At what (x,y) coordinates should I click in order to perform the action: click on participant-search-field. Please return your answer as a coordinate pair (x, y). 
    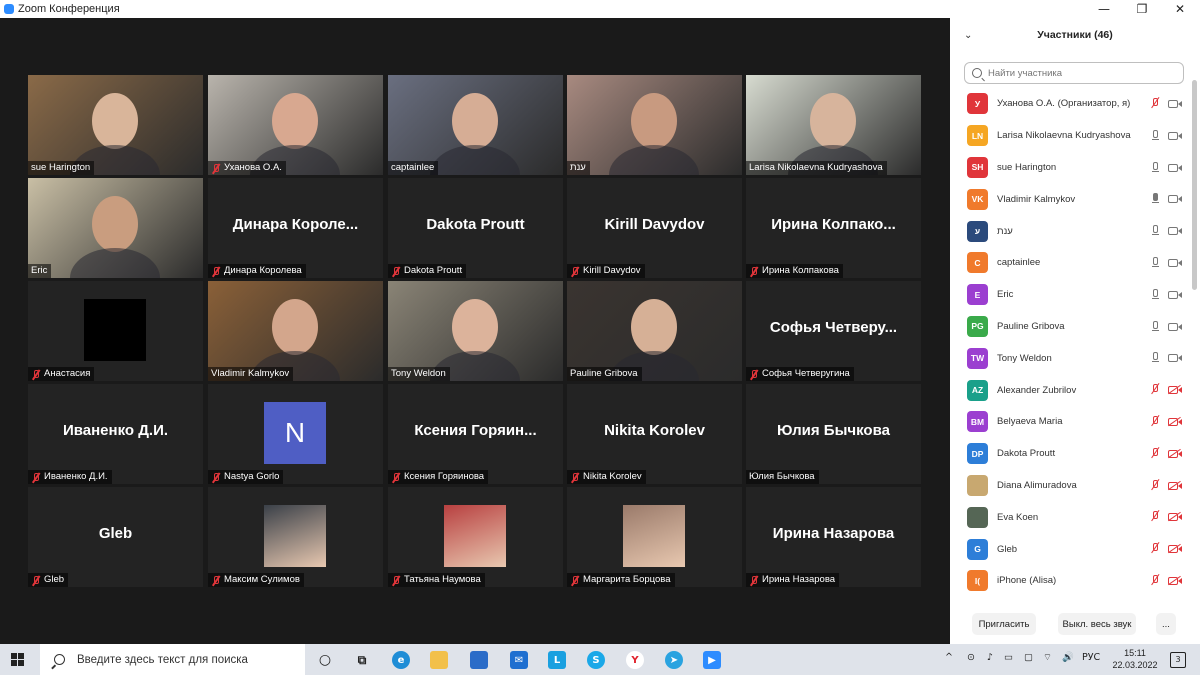
    Looking at the image, I should click on (1074, 73).